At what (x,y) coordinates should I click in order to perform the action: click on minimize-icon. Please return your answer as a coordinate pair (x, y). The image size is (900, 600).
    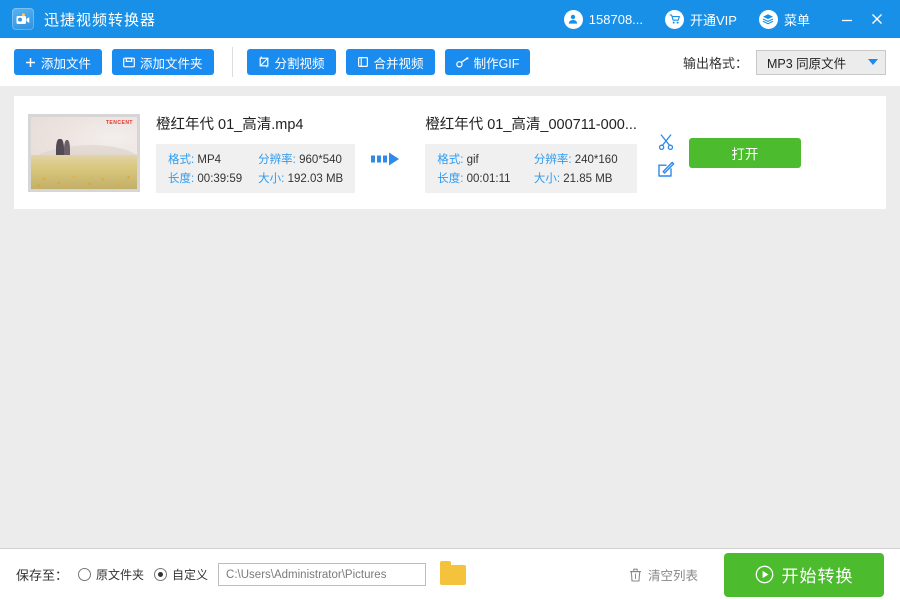
    Looking at the image, I should click on (847, 19).